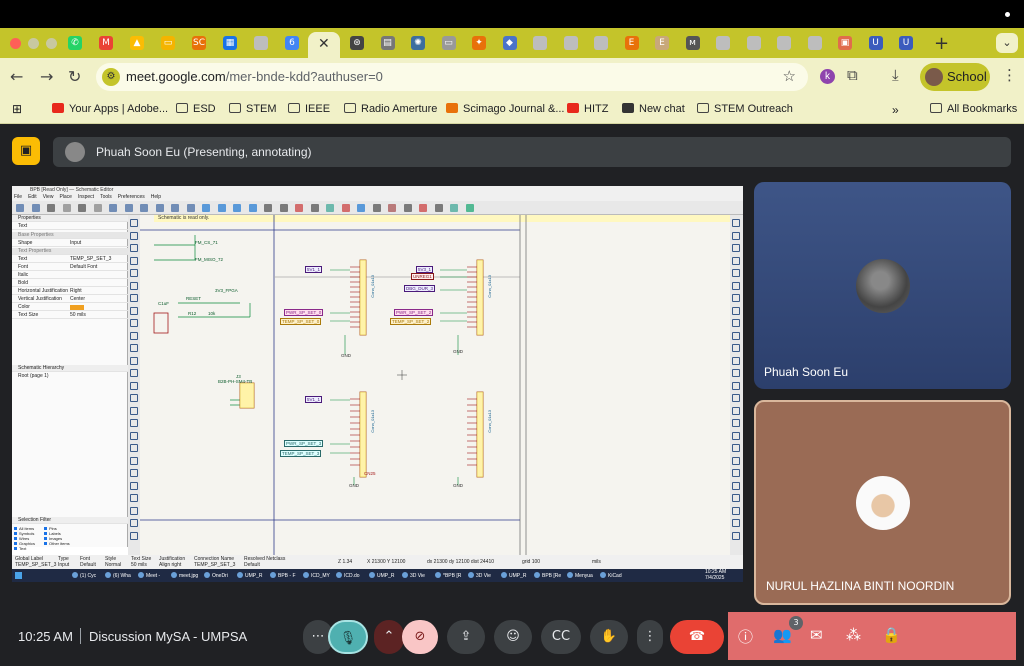 The height and width of the screenshot is (666, 1024). What do you see at coordinates (425, 269) in the screenshot?
I see `net-label: 5V3_1` at bounding box center [425, 269].